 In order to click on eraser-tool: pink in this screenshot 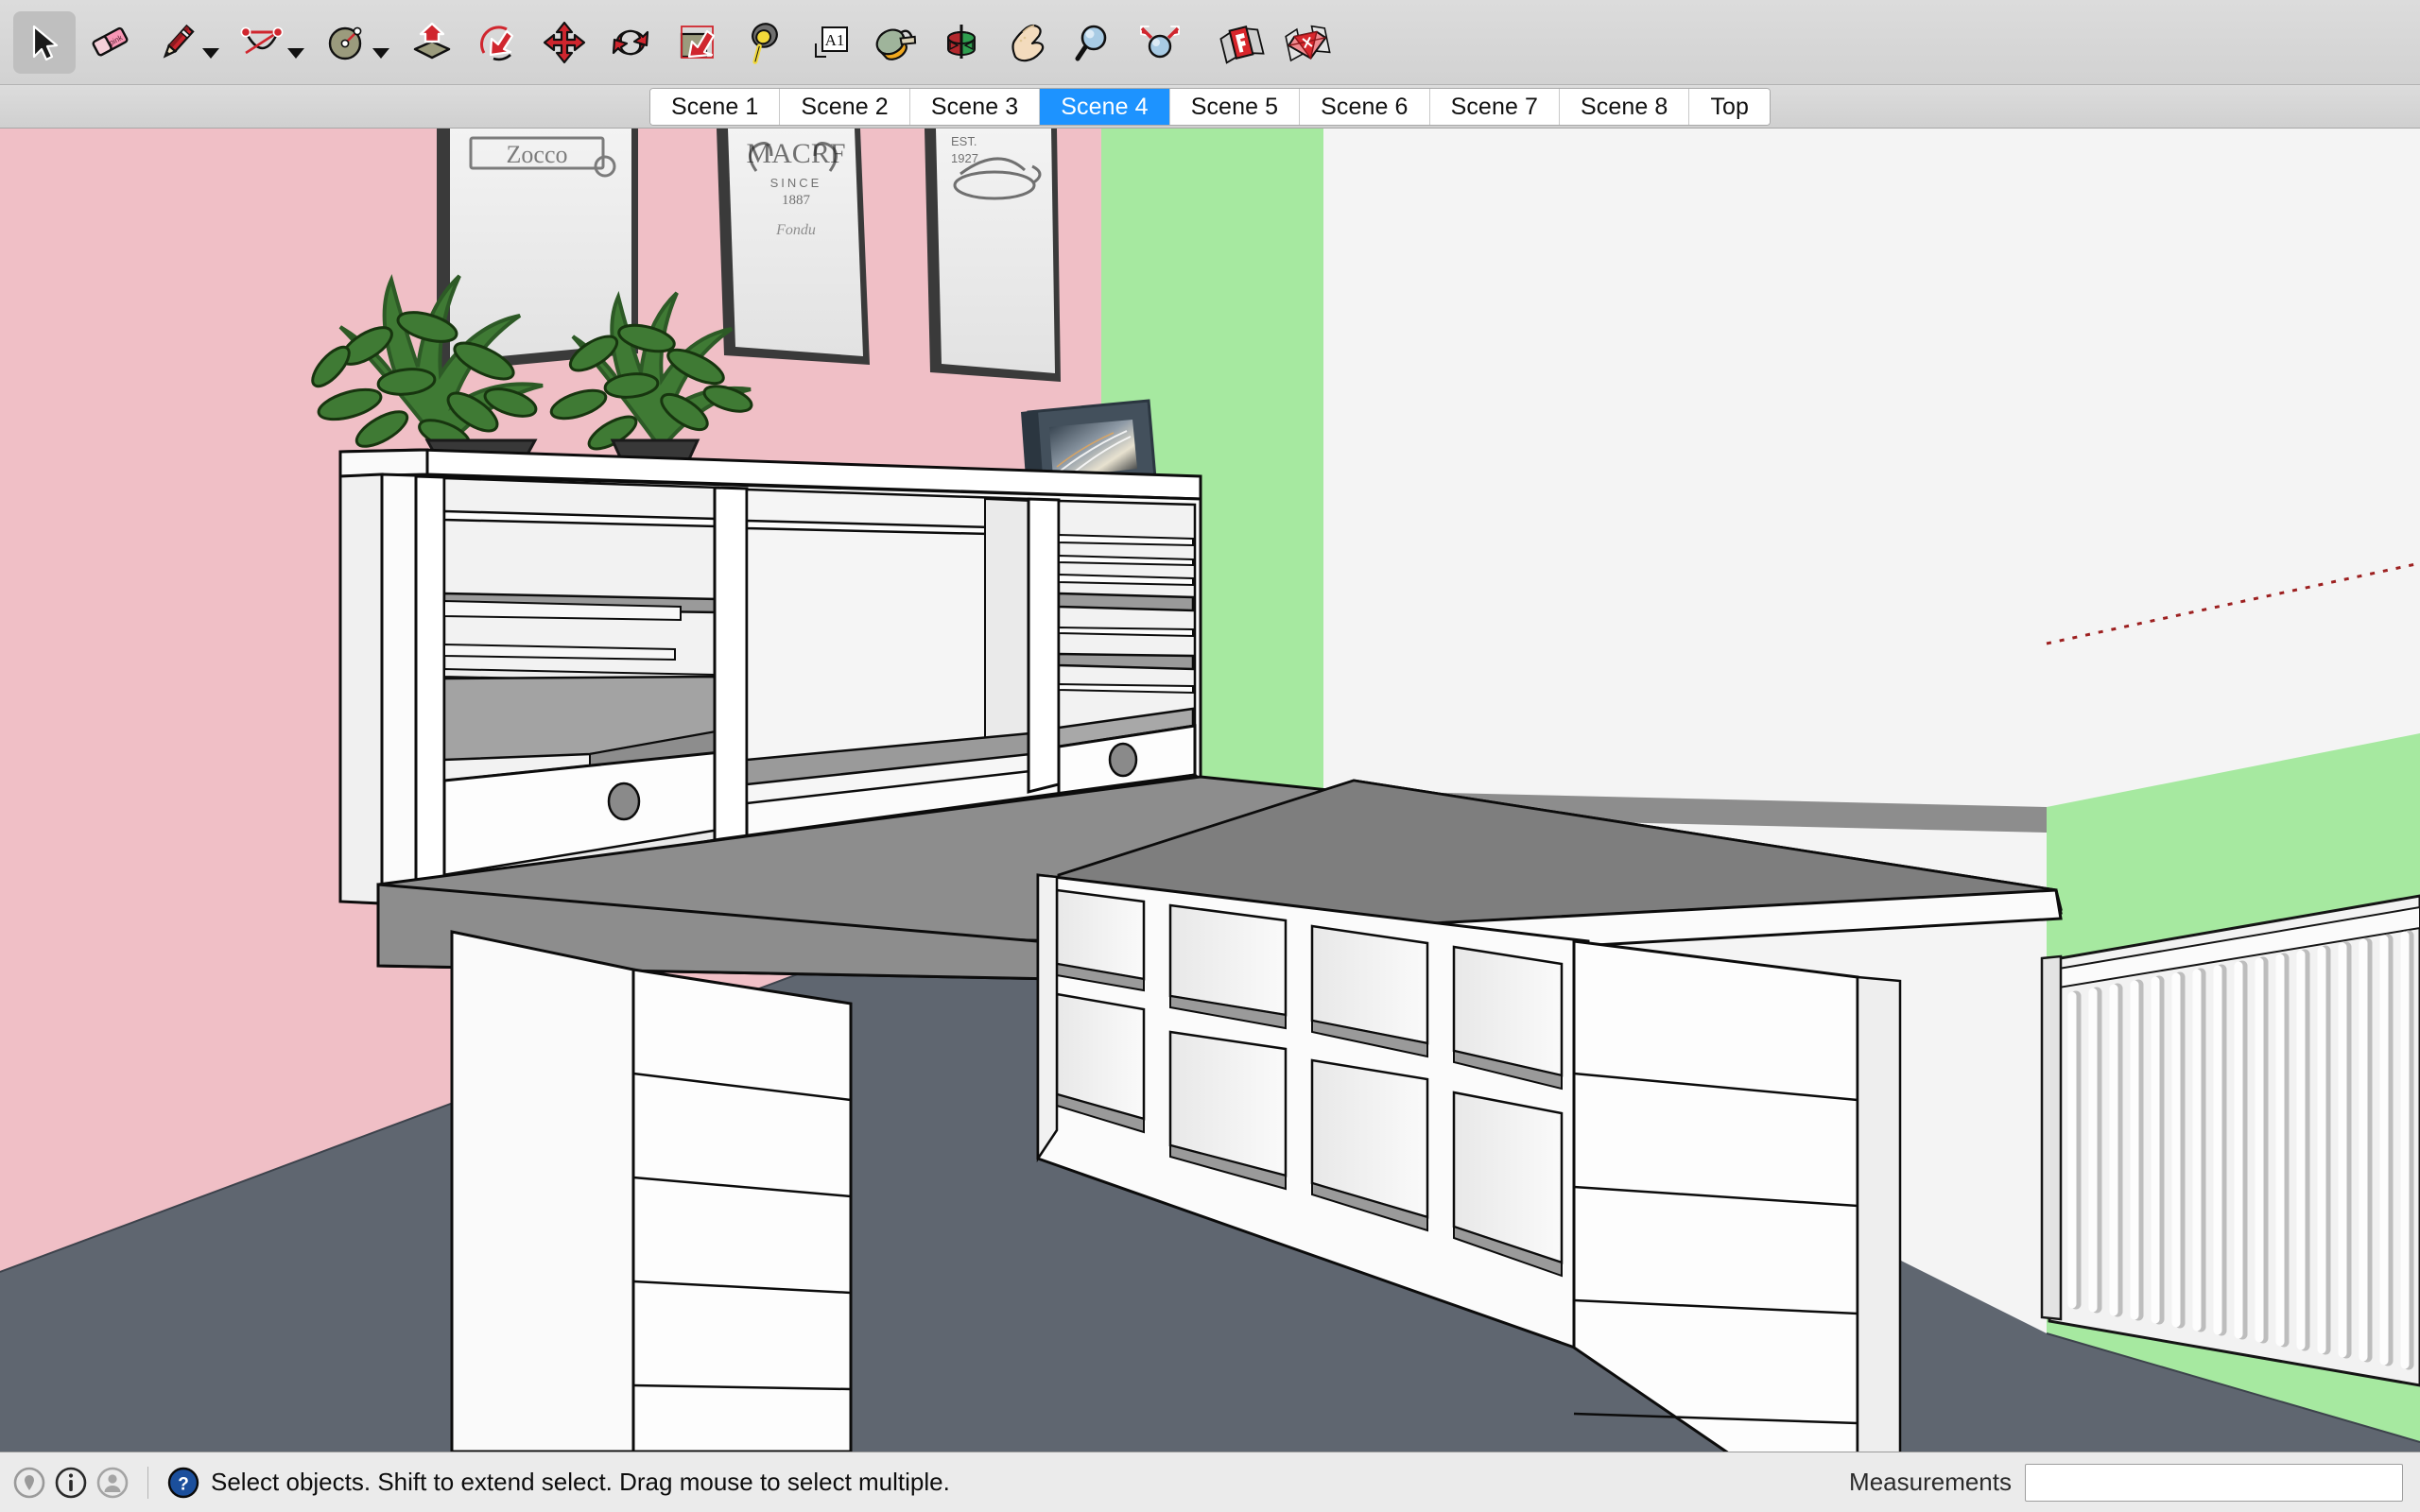, I will do `click(111, 42)`.